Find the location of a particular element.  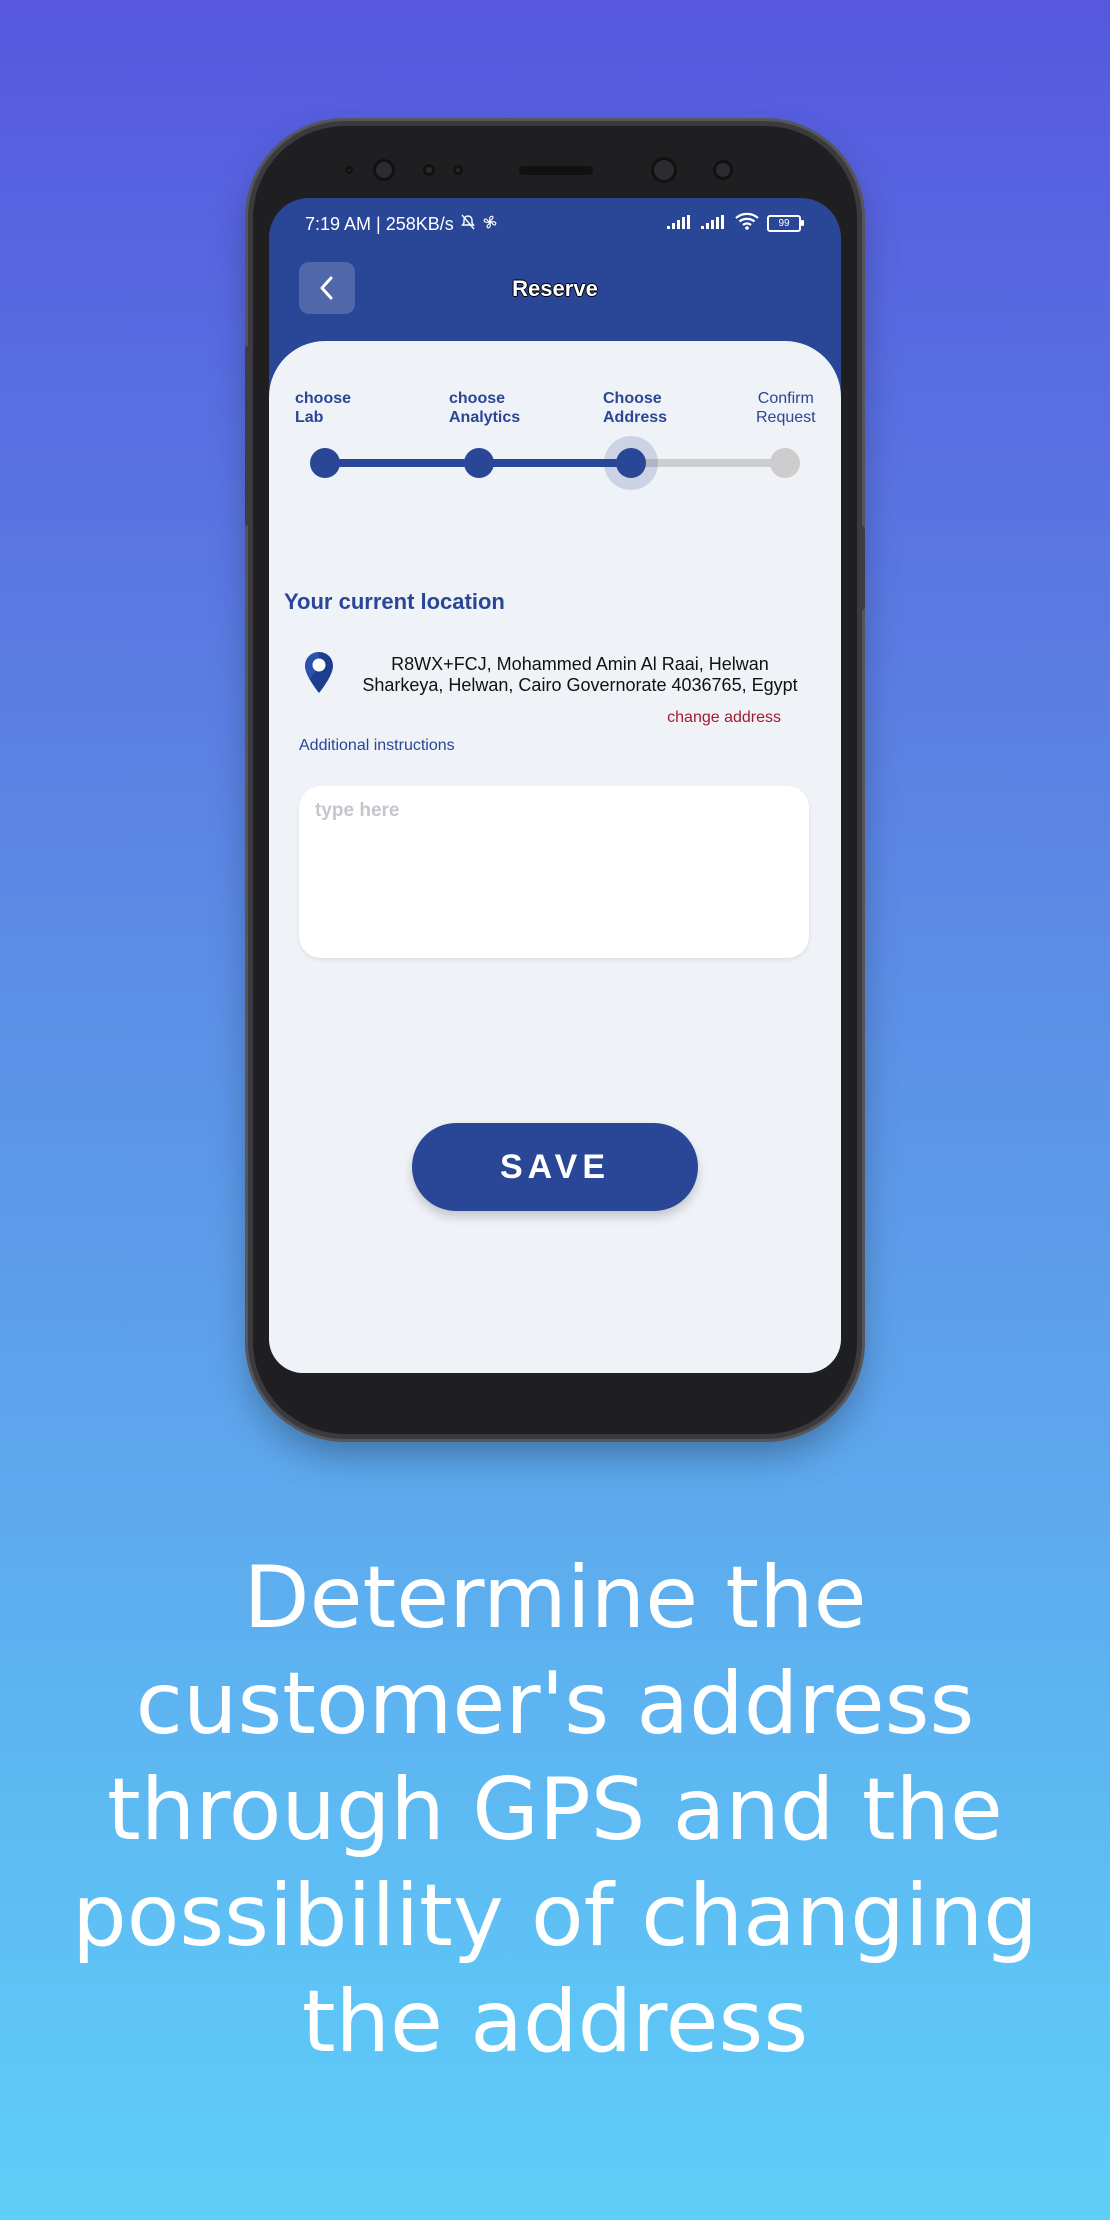

save-button: SAVE is located at coordinates (555, 1167).